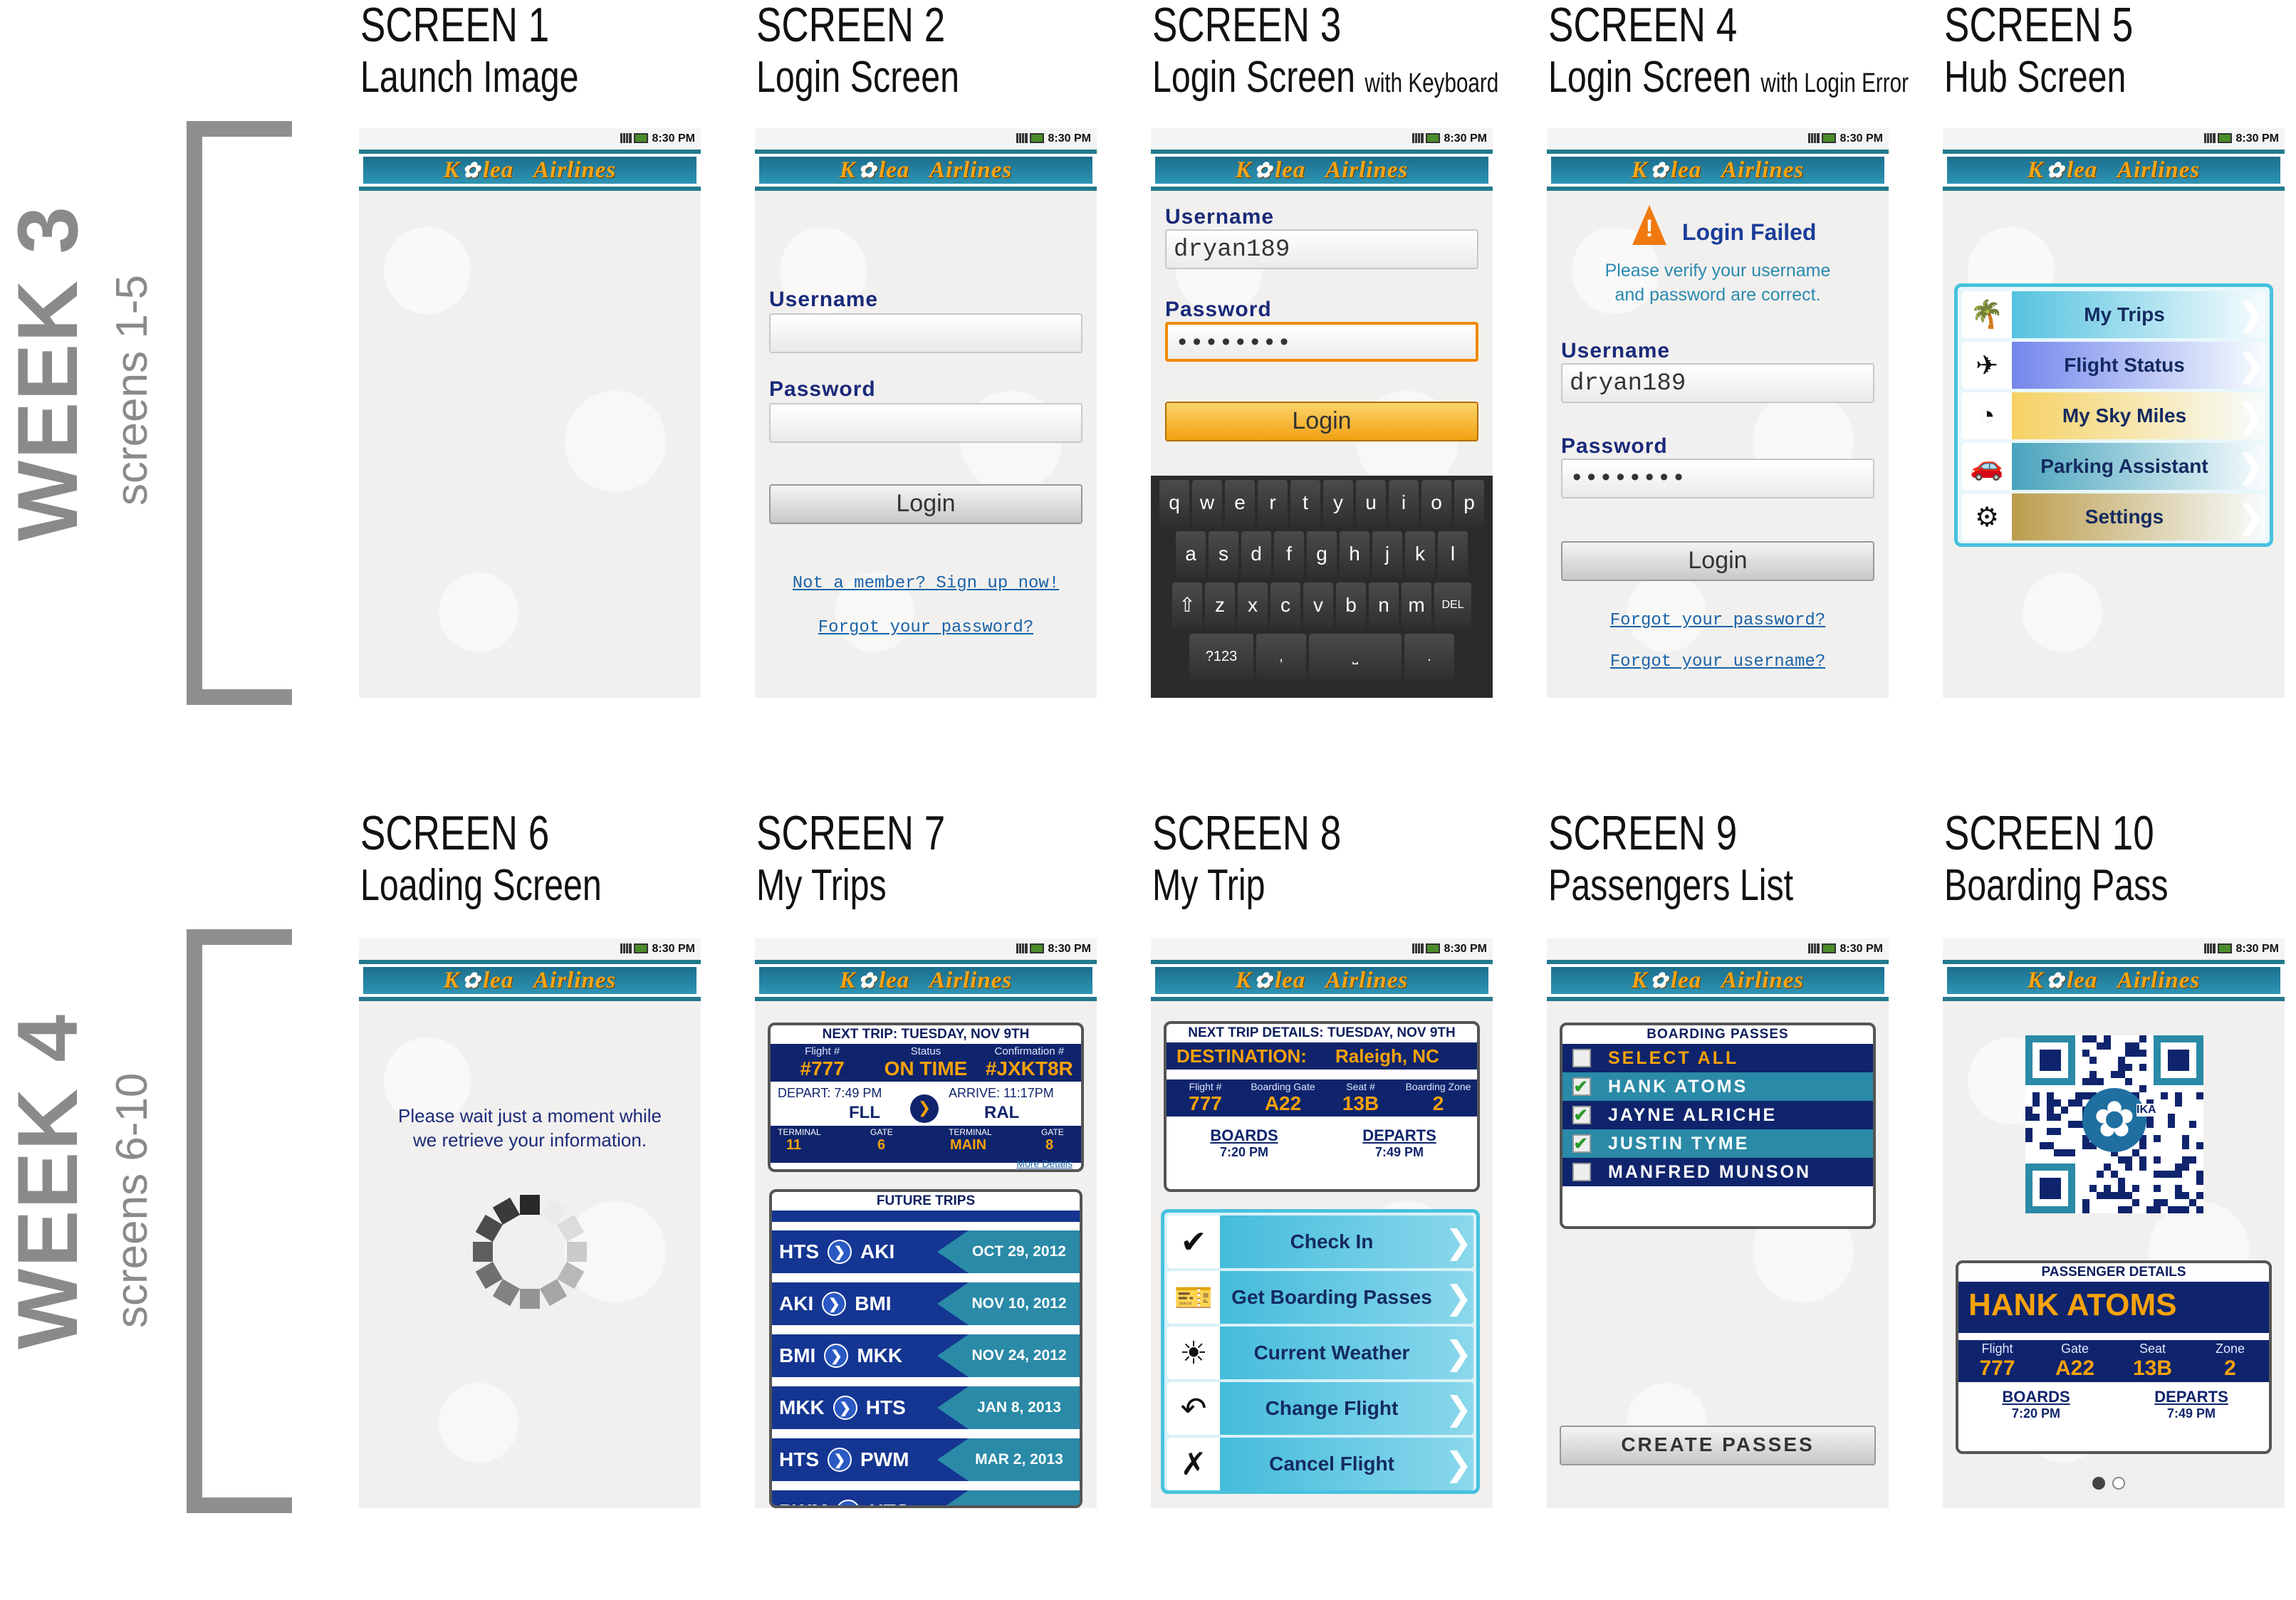 The image size is (2296, 1600). Describe the element at coordinates (1371, 503) in the screenshot. I see `key: u` at that location.